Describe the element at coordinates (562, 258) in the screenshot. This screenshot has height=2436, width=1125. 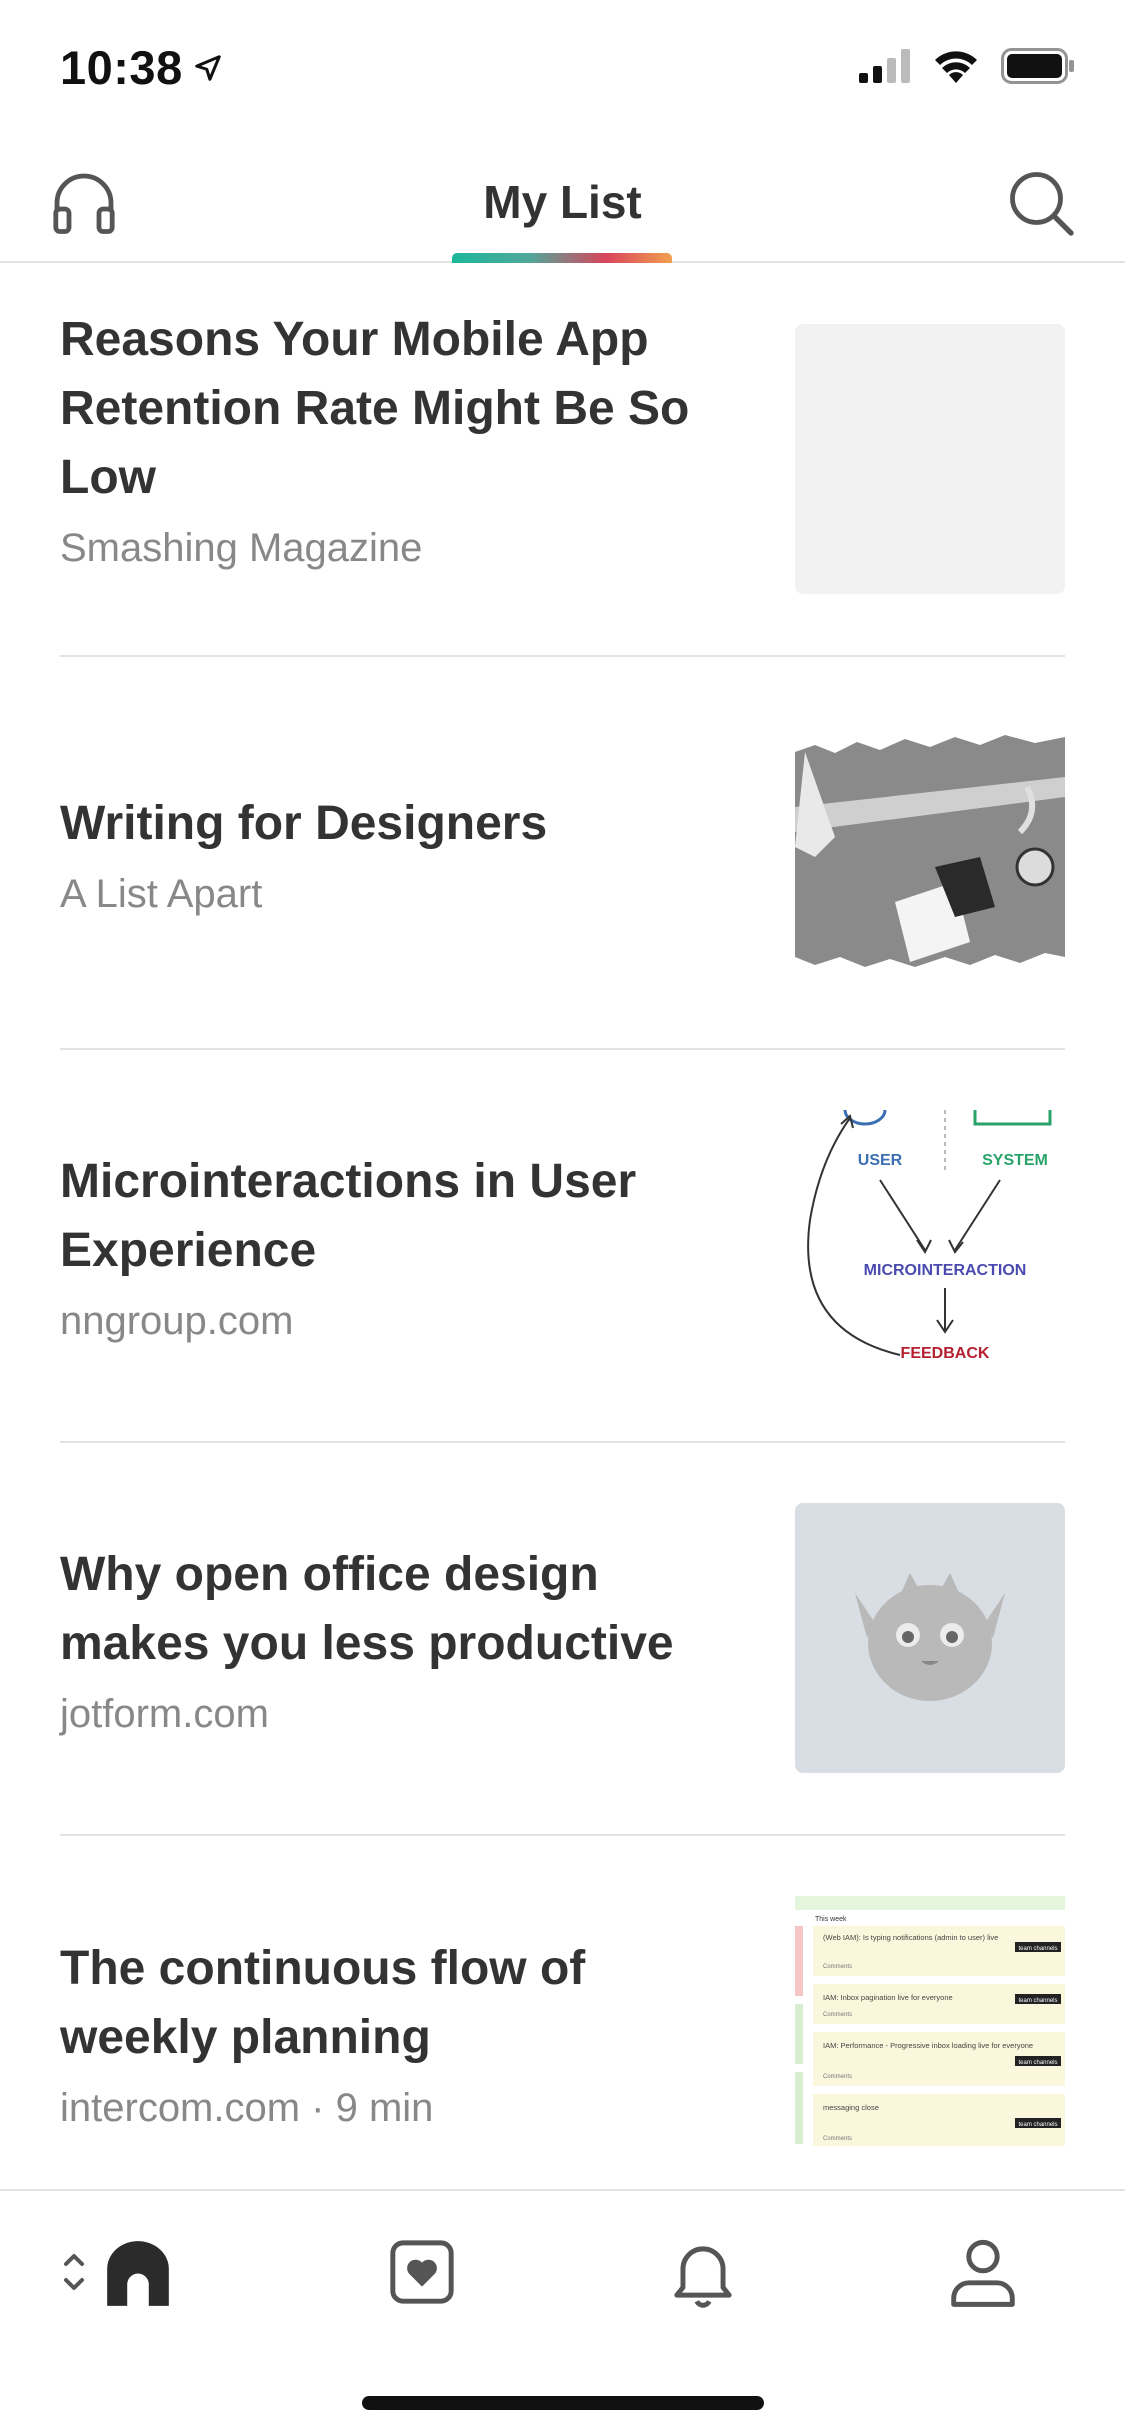
I see `active-tab-indicator` at that location.